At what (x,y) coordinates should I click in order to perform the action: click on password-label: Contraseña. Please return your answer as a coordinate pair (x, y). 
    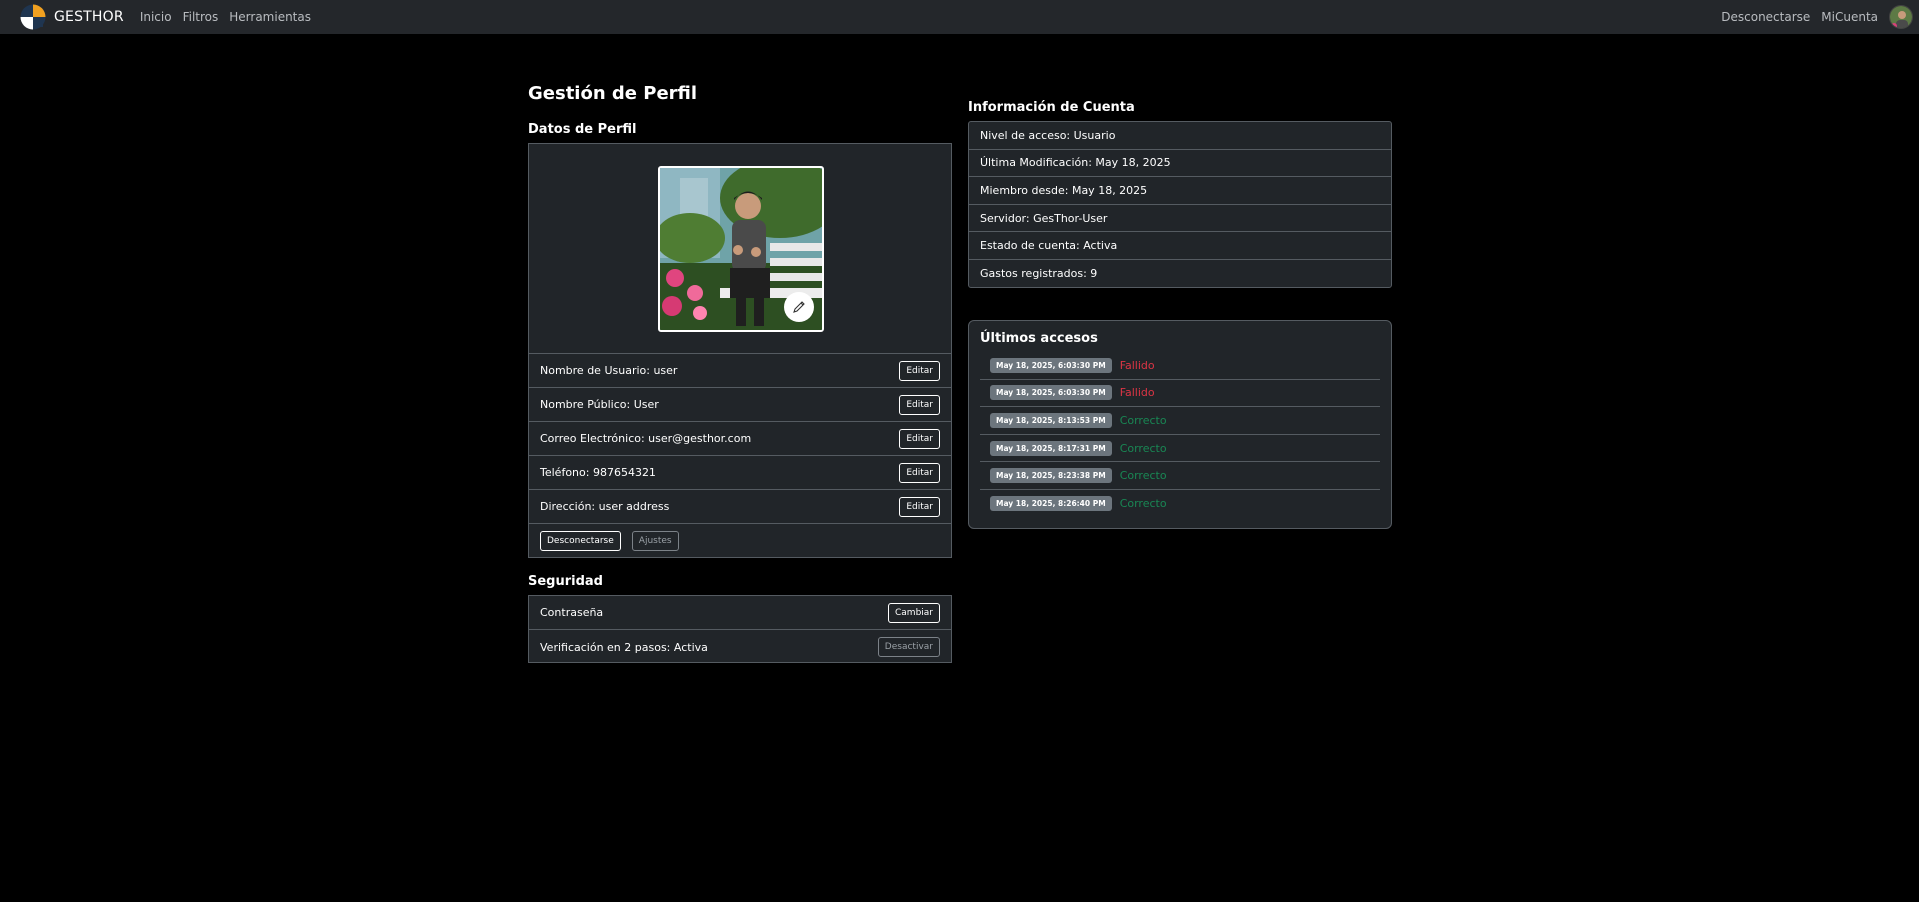
    Looking at the image, I should click on (572, 612).